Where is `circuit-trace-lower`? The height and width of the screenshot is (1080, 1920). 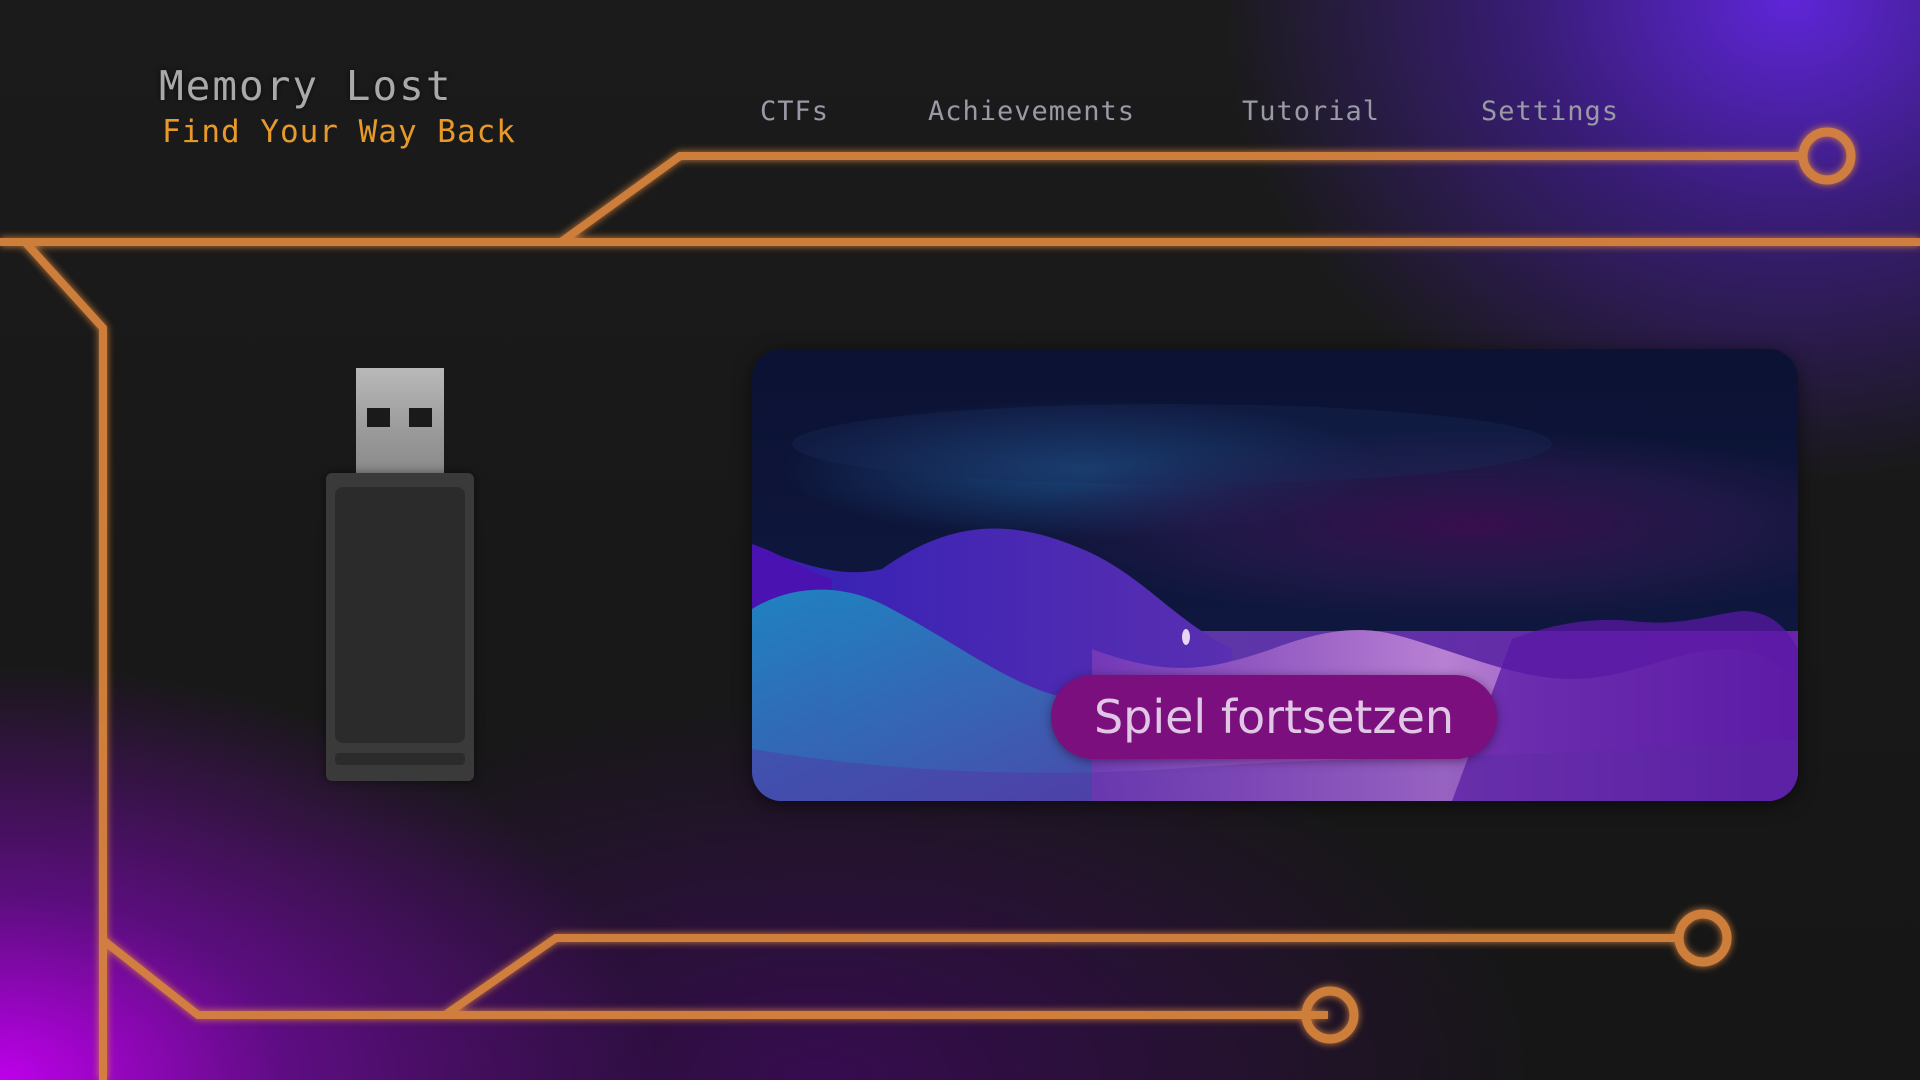 circuit-trace-lower is located at coordinates (714, 977).